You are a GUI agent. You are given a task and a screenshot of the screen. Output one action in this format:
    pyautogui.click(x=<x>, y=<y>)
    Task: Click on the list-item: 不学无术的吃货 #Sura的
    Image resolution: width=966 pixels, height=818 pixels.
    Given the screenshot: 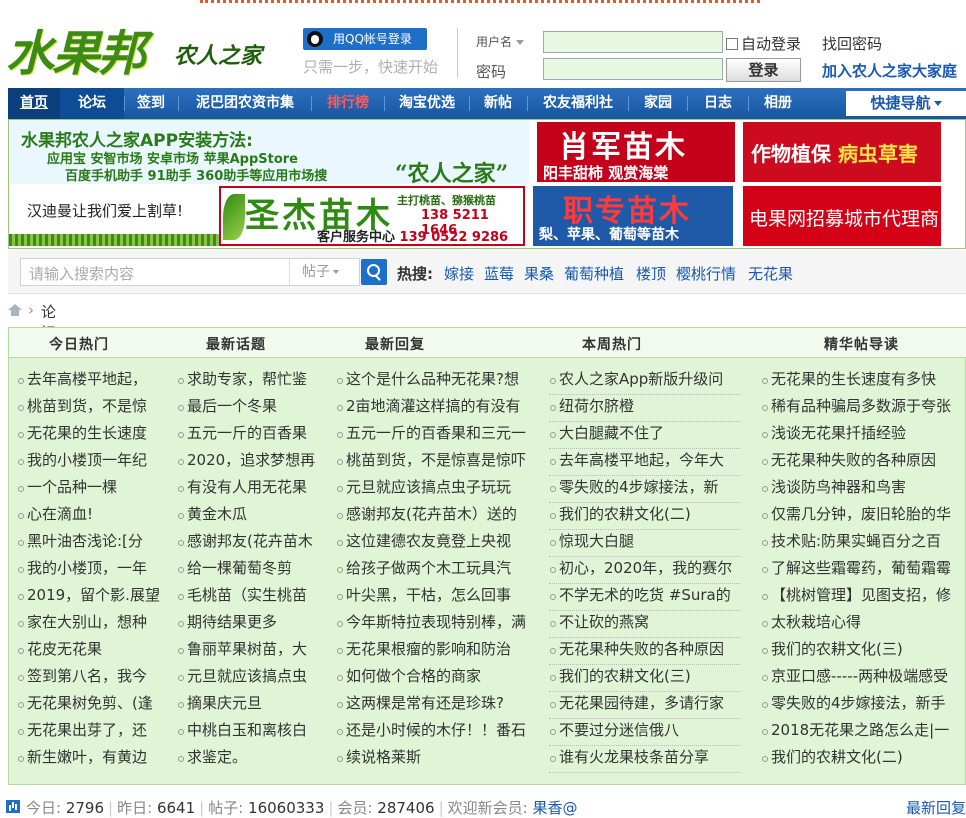 What is the action you would take?
    pyautogui.click(x=645, y=597)
    